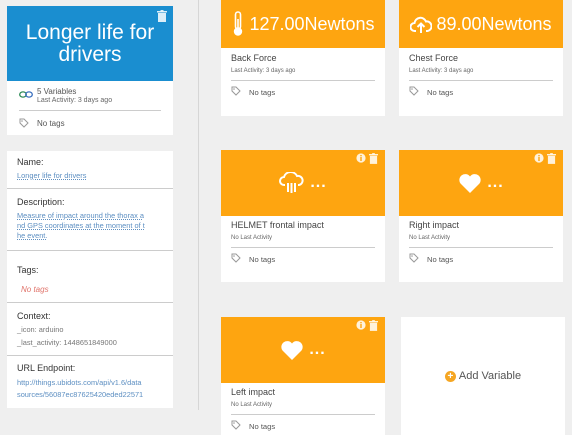  What do you see at coordinates (434, 225) in the screenshot?
I see `variable-name: Right impact` at bounding box center [434, 225].